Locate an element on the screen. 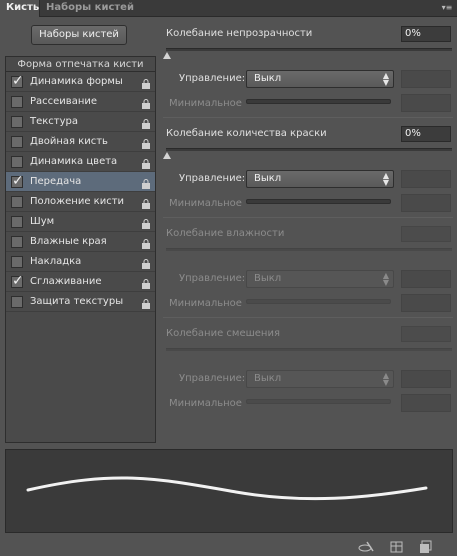 The width and height of the screenshot is (457, 556). grid-icon is located at coordinates (397, 547).